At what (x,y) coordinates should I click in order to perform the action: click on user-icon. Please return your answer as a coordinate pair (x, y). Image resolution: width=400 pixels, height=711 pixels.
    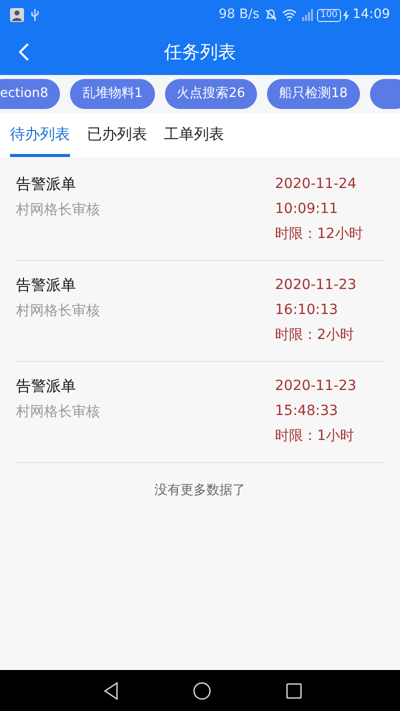
    Looking at the image, I should click on (17, 15).